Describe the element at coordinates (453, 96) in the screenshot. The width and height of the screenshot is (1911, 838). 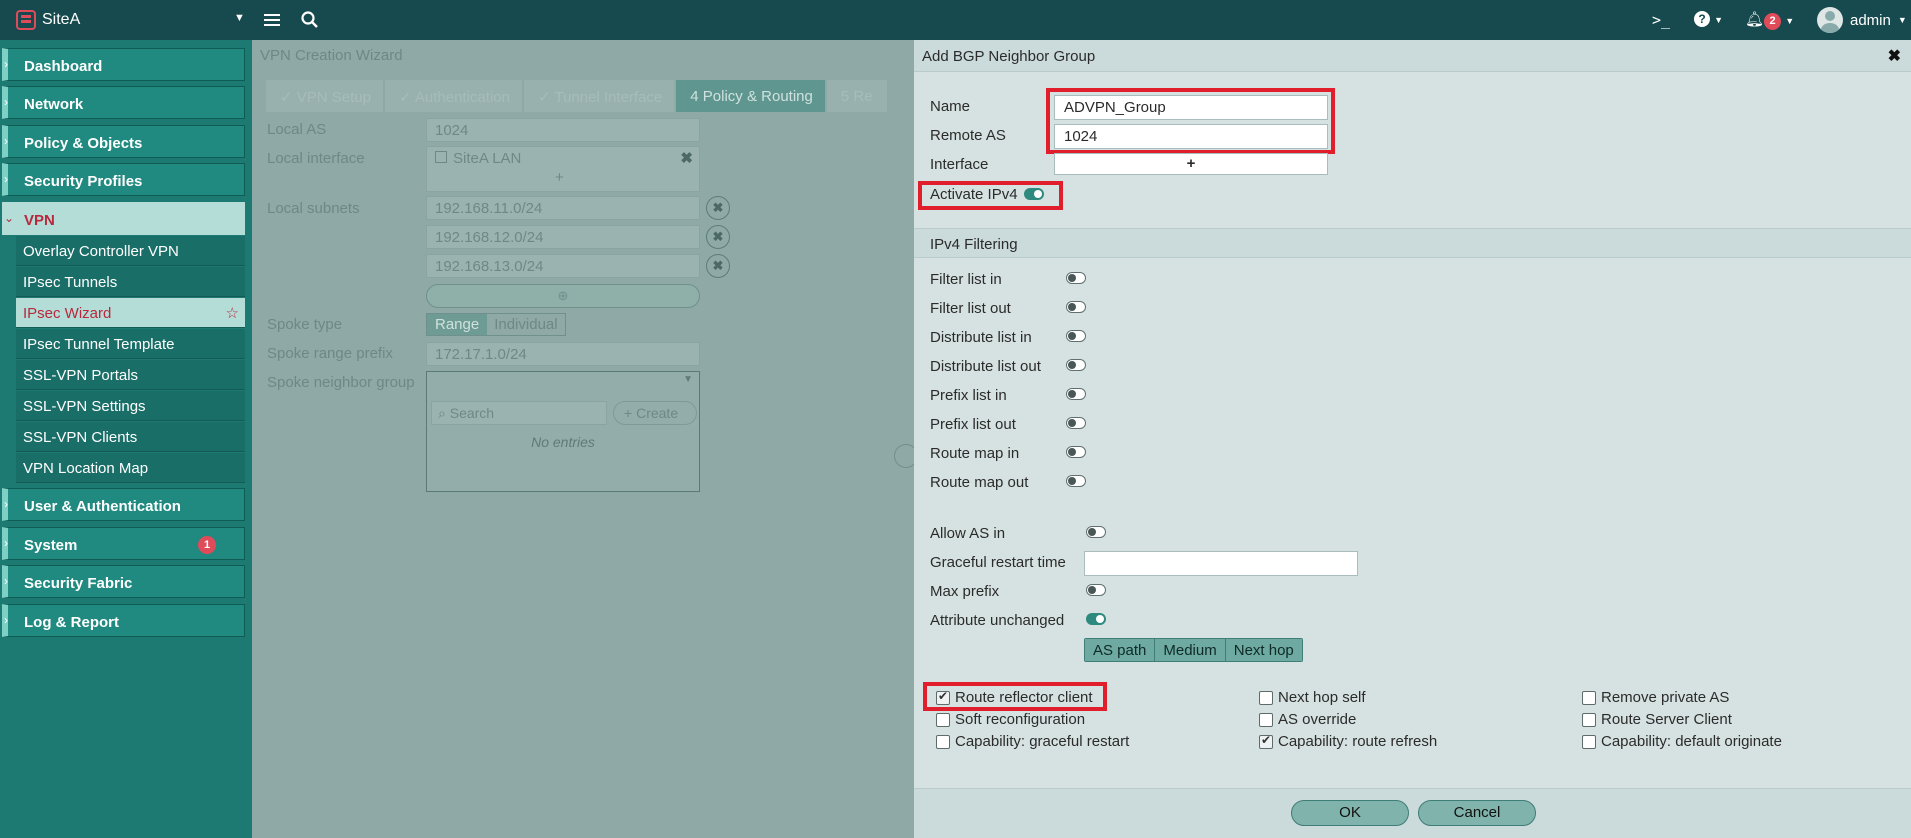
I see `wizard-step-authentication: ✓ Authentication` at that location.